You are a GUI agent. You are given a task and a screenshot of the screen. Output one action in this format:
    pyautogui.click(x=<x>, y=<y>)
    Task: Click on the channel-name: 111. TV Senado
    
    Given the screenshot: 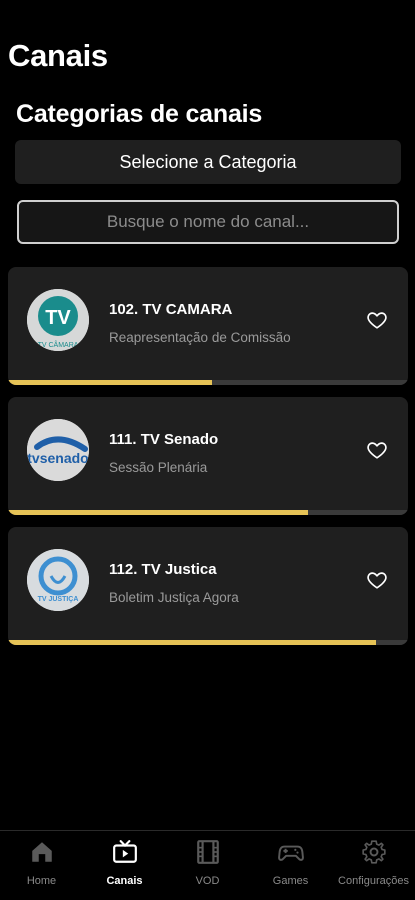 What is the action you would take?
    pyautogui.click(x=164, y=439)
    